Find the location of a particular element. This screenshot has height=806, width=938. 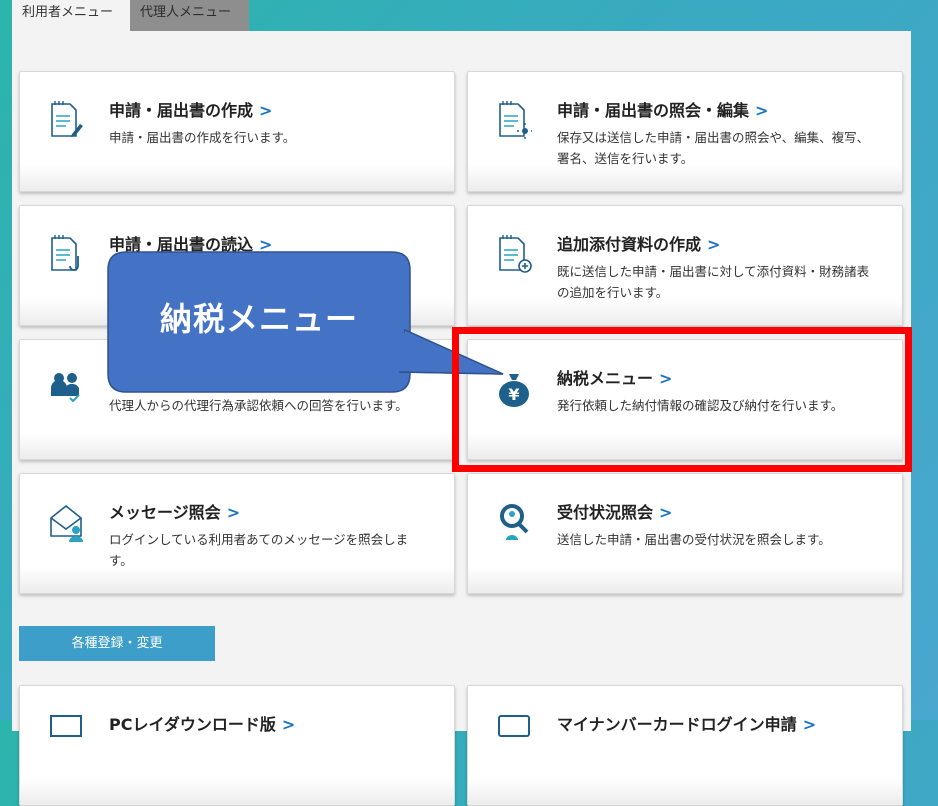

card-description: 発行依頼した納付情報の確認及び納付を行います。 is located at coordinates (700, 405).